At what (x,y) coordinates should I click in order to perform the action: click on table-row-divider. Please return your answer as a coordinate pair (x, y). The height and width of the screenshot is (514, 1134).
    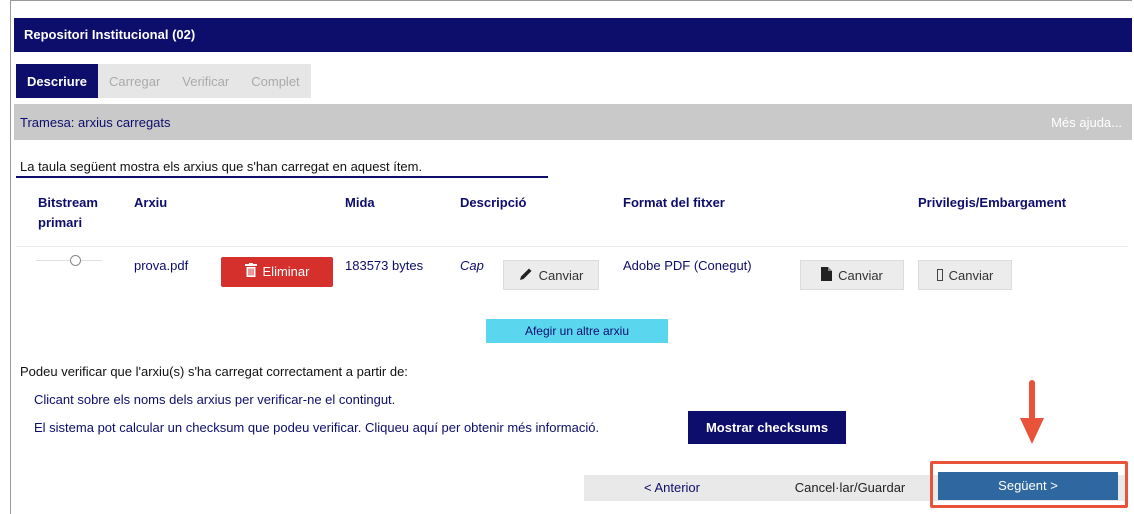
    Looking at the image, I should click on (572, 246).